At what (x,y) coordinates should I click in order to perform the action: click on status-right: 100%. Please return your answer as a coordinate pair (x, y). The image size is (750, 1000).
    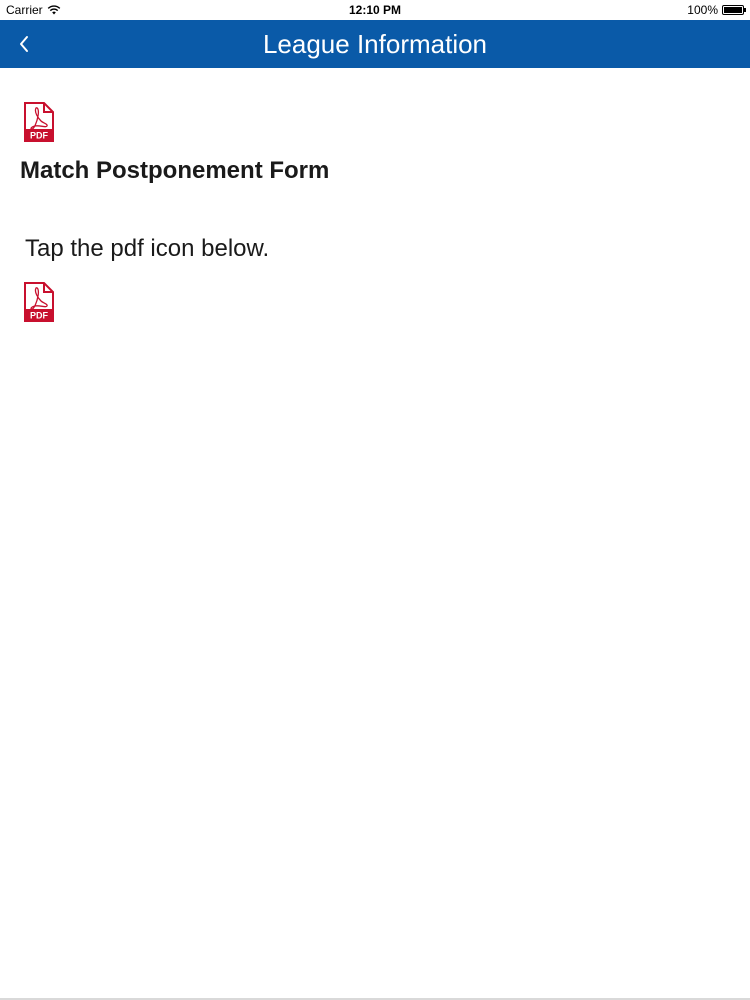
    Looking at the image, I should click on (716, 10).